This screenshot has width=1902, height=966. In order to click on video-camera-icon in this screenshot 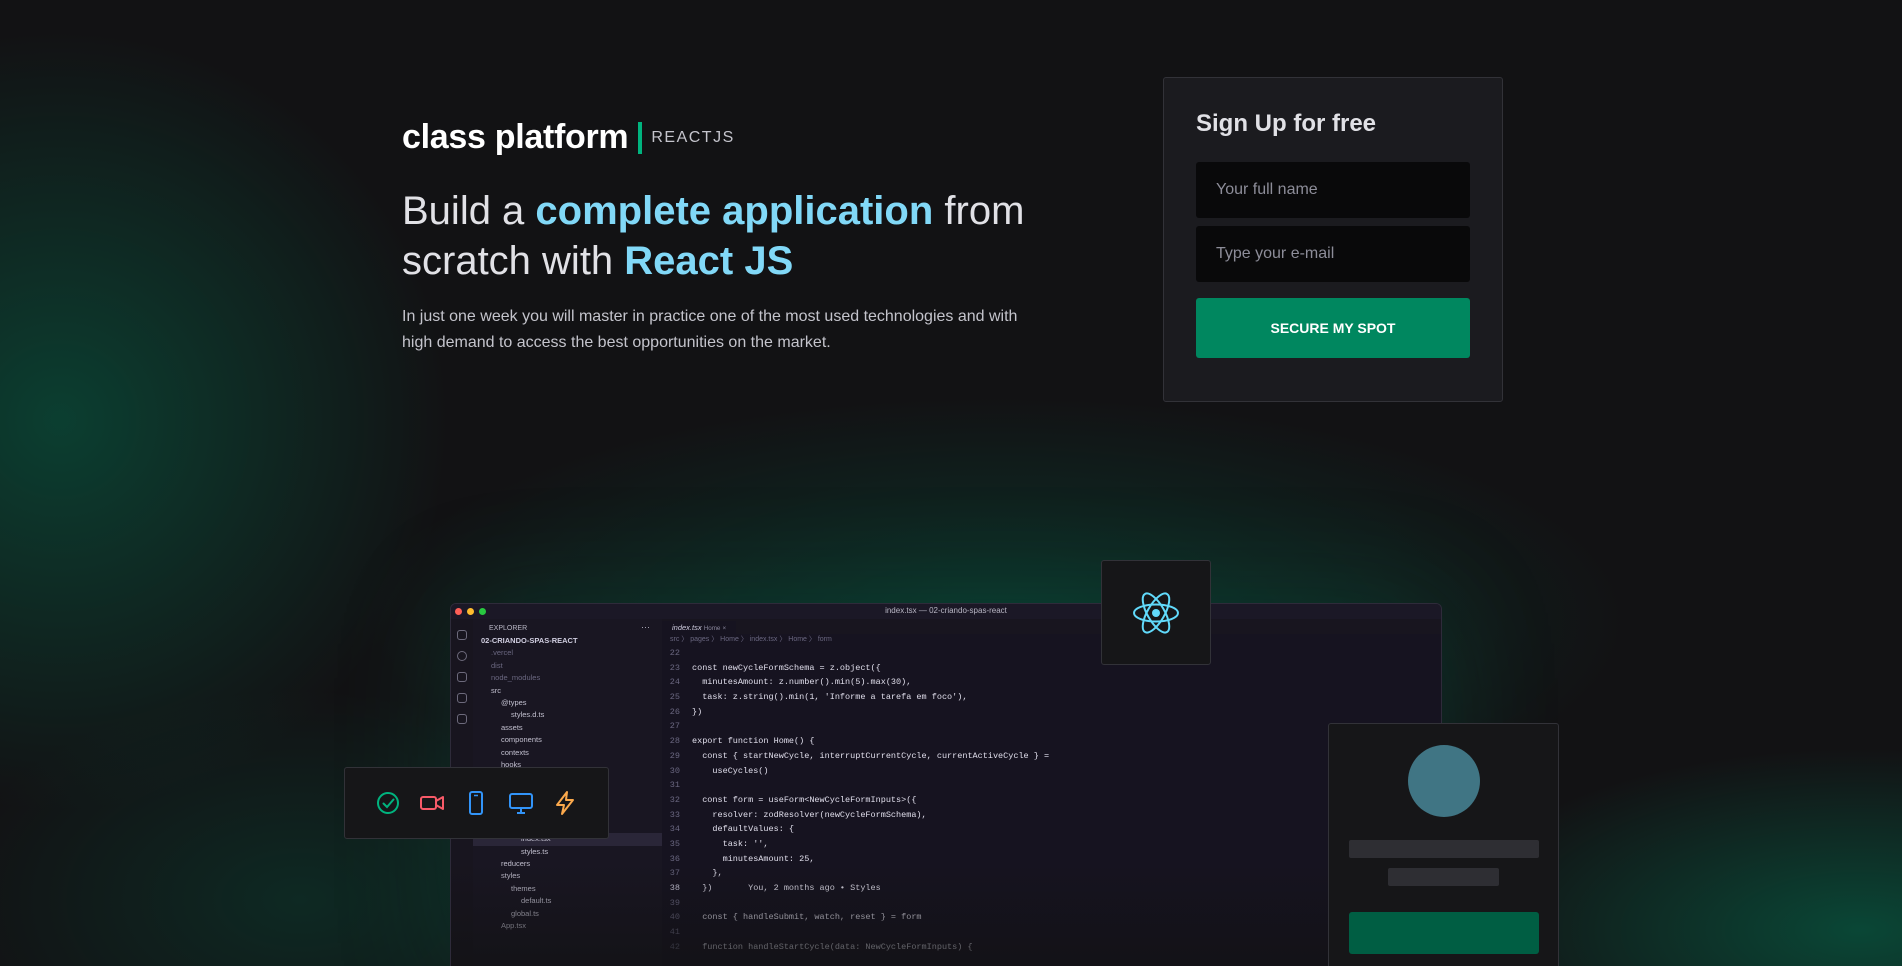, I will do `click(432, 803)`.